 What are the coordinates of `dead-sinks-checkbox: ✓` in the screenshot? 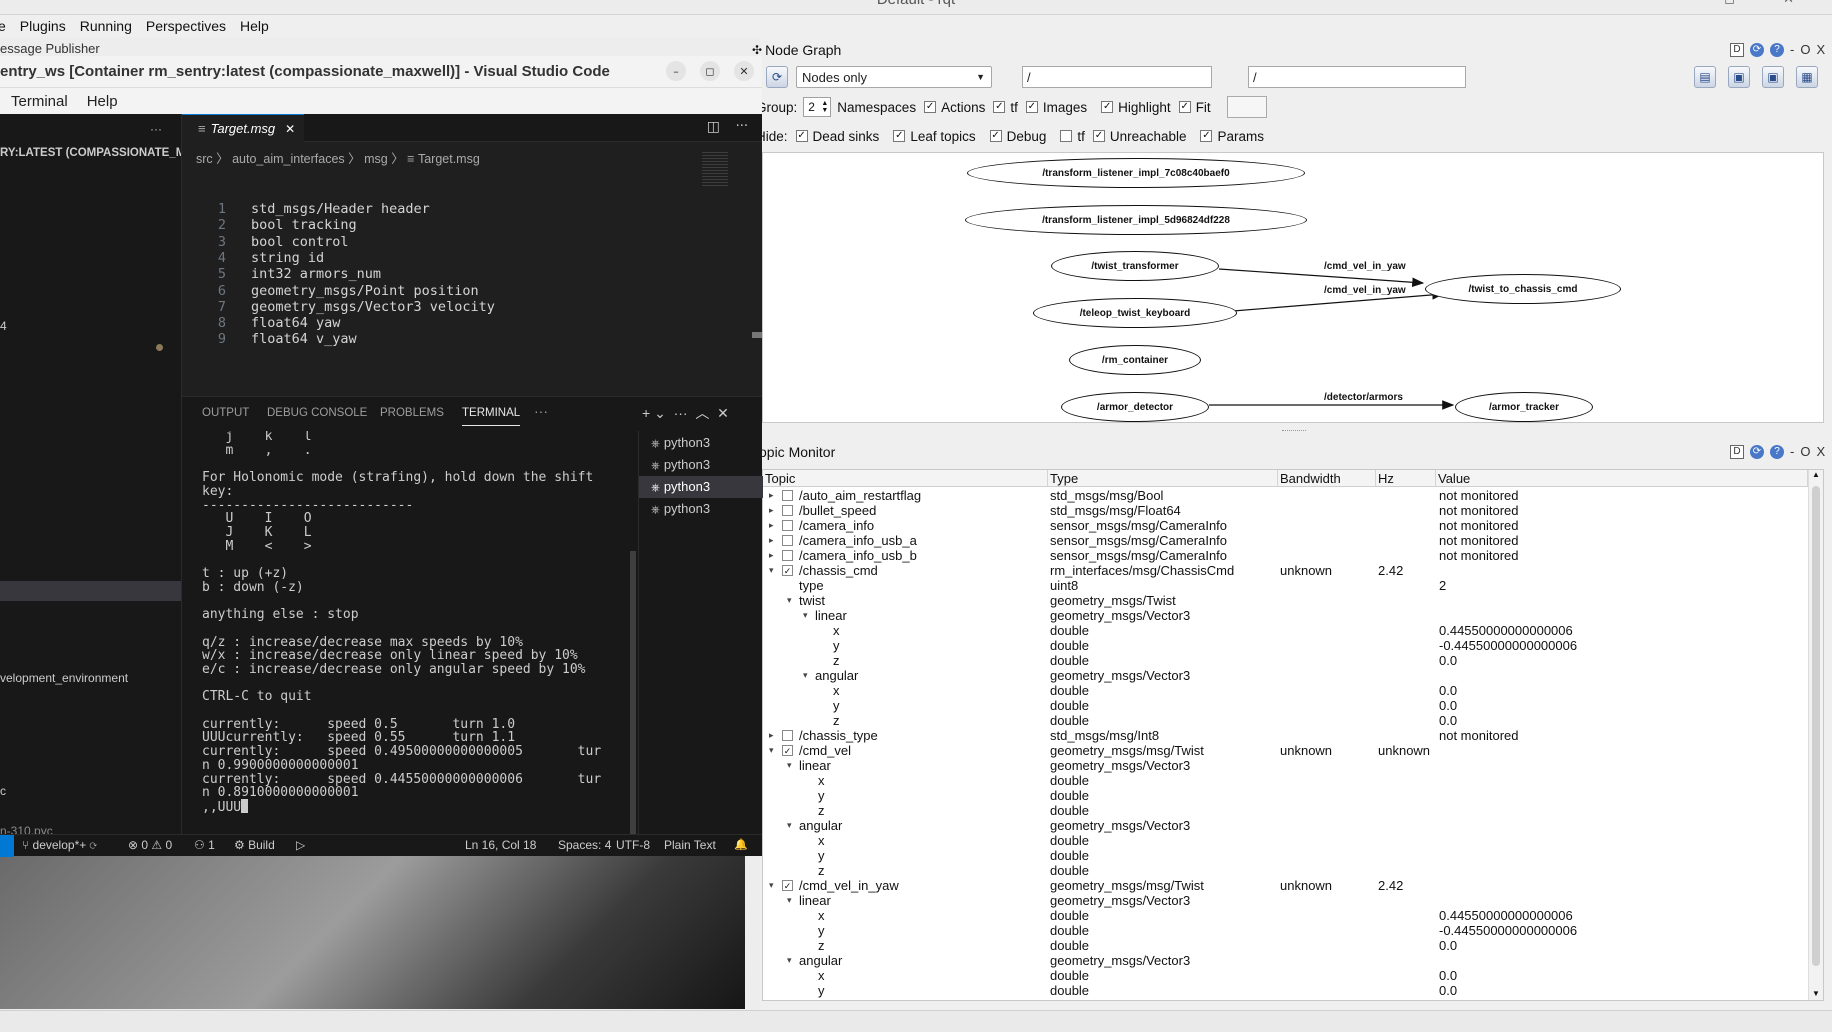 It's located at (801, 136).